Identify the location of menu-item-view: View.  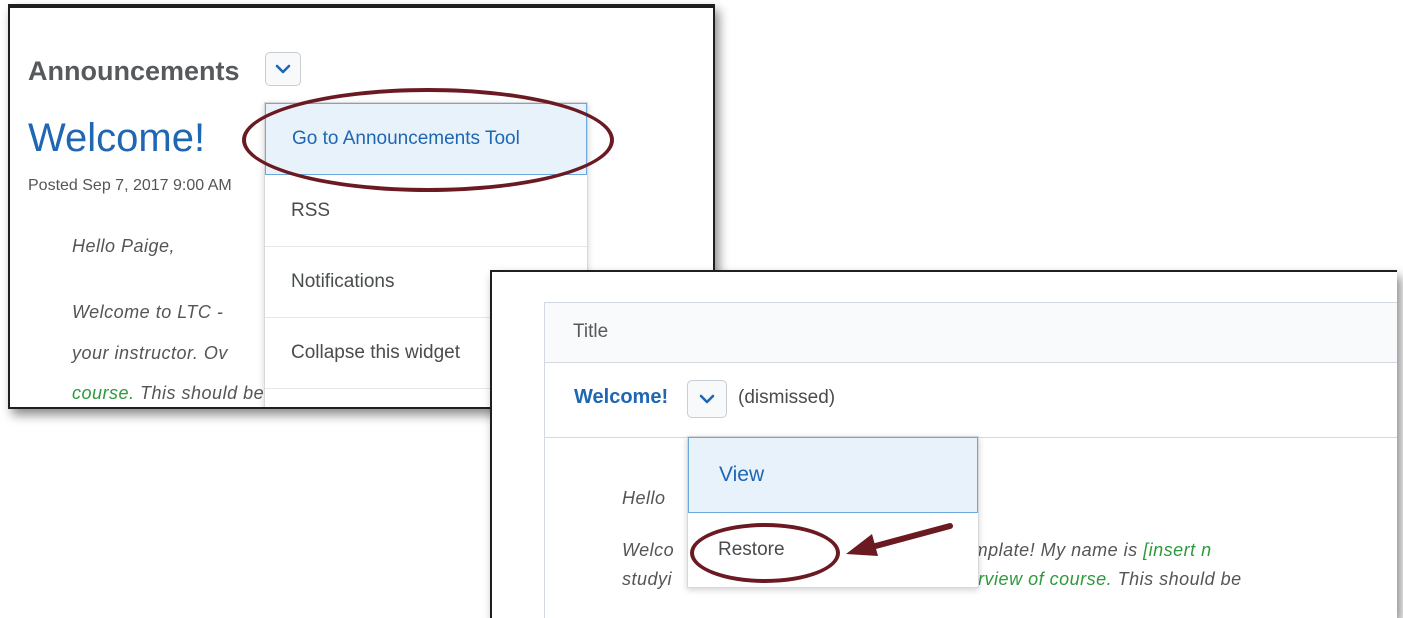
(833, 475).